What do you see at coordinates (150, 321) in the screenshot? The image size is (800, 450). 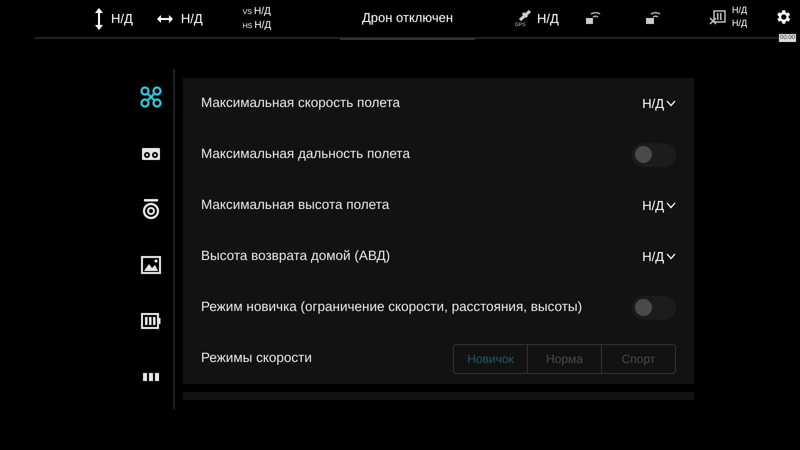 I see `battery-icon` at bounding box center [150, 321].